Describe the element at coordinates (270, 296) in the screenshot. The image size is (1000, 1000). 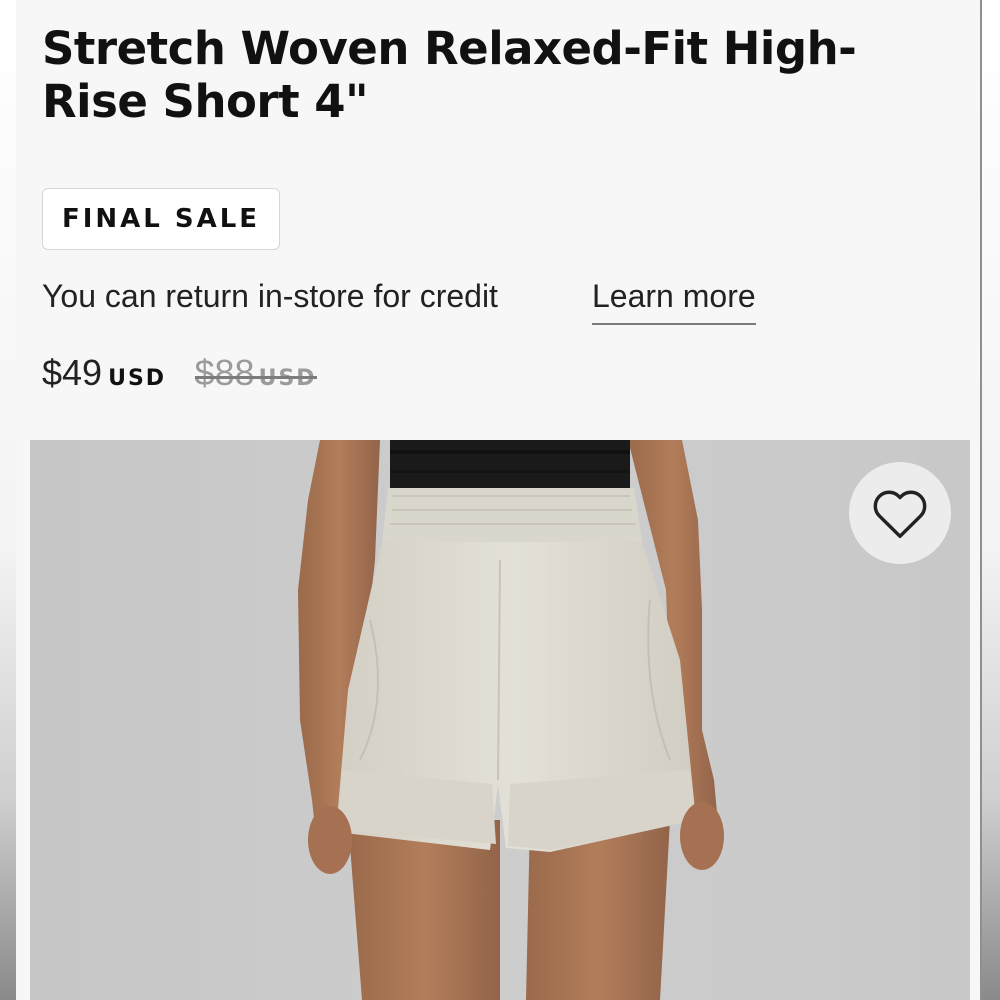
I see `return-policy-text: You can return in-store for credit` at that location.